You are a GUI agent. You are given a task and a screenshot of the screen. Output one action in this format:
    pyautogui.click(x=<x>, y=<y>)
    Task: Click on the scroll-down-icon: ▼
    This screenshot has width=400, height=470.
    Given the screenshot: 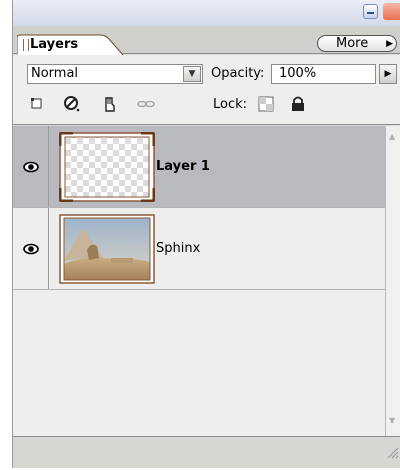 What is the action you would take?
    pyautogui.click(x=392, y=420)
    